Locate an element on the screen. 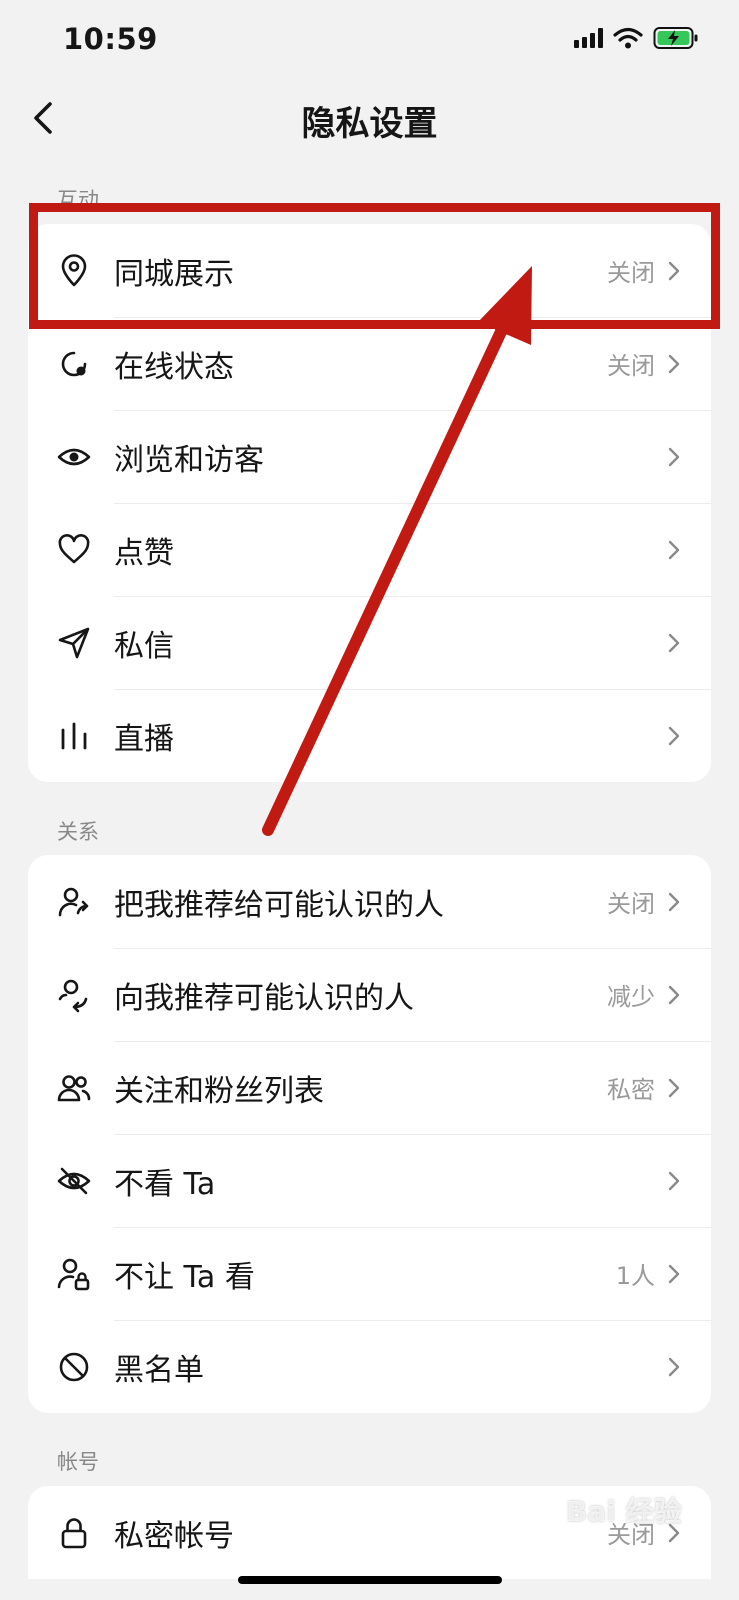  setting-value: 1人 is located at coordinates (635, 1276).